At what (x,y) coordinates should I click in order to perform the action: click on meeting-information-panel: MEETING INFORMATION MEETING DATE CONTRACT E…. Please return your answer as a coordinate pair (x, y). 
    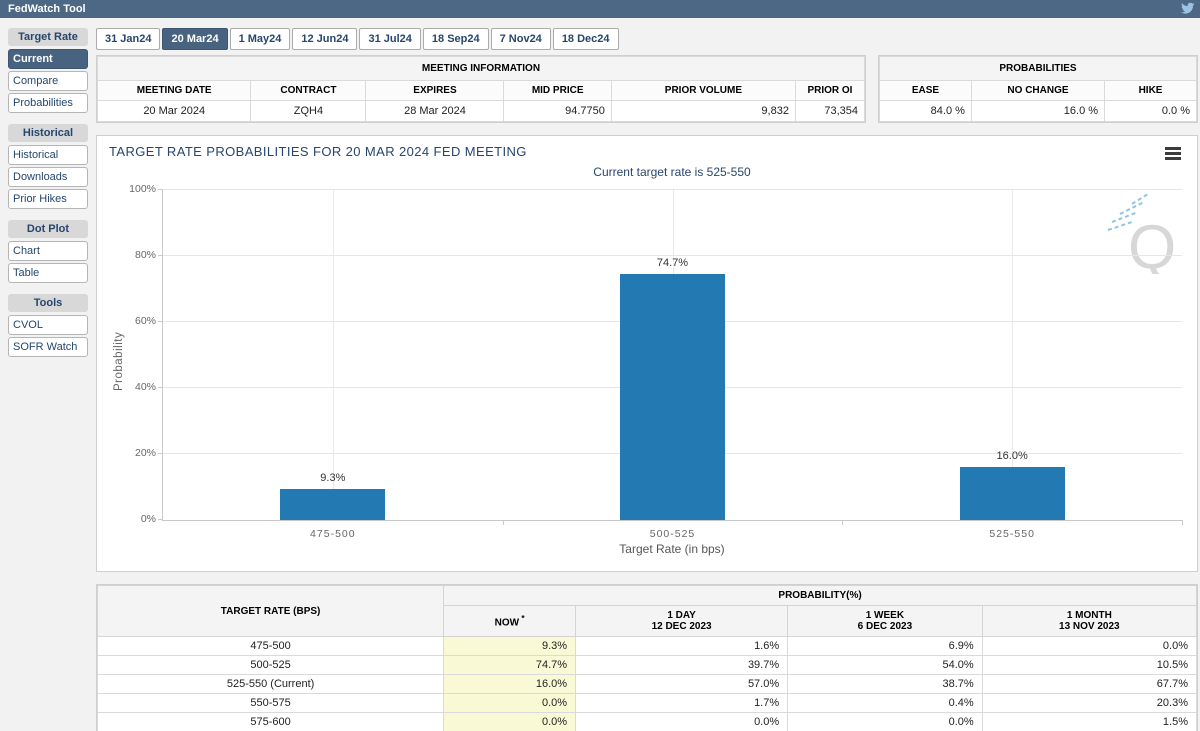
    Looking at the image, I should click on (481, 89).